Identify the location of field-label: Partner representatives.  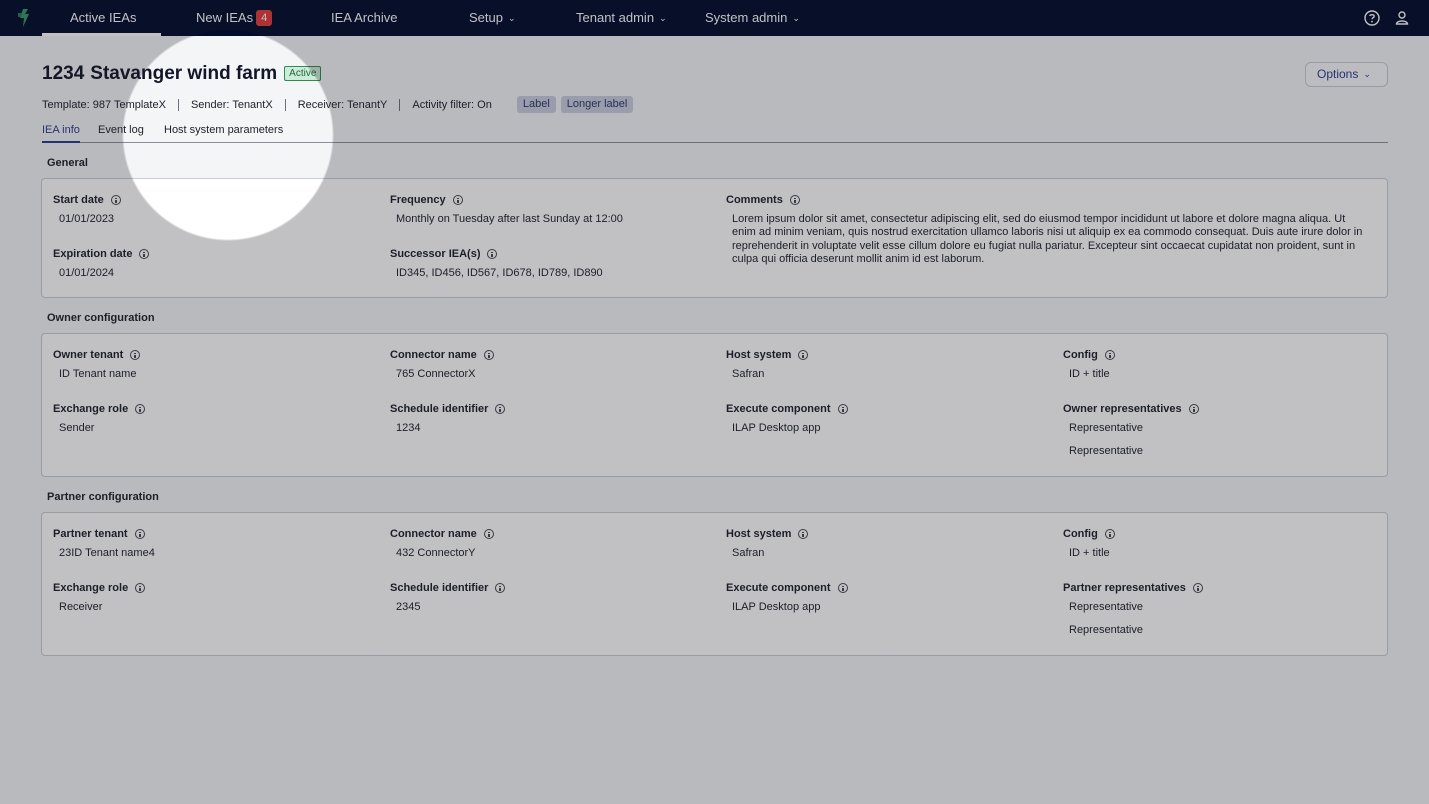
(1133, 588).